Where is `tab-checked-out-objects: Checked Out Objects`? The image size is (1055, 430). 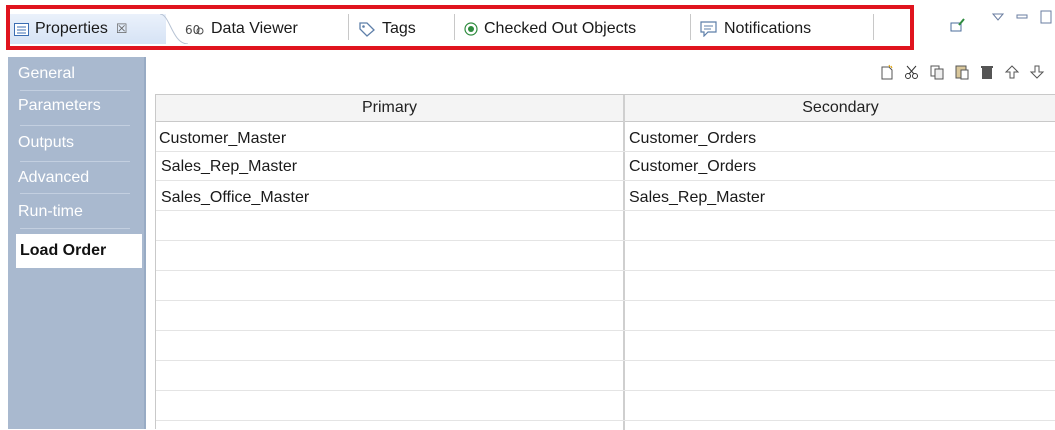
tab-checked-out-objects: Checked Out Objects is located at coordinates (550, 29).